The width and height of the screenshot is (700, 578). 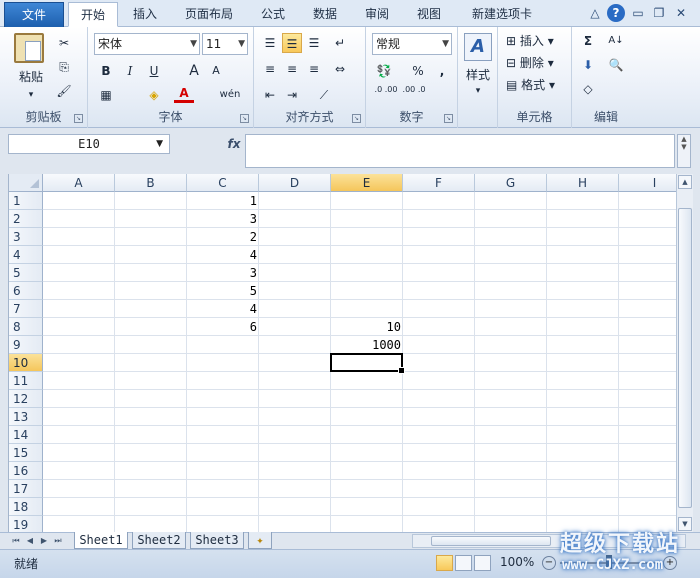 What do you see at coordinates (482, 563) in the screenshot?
I see `page-break-view-icon` at bounding box center [482, 563].